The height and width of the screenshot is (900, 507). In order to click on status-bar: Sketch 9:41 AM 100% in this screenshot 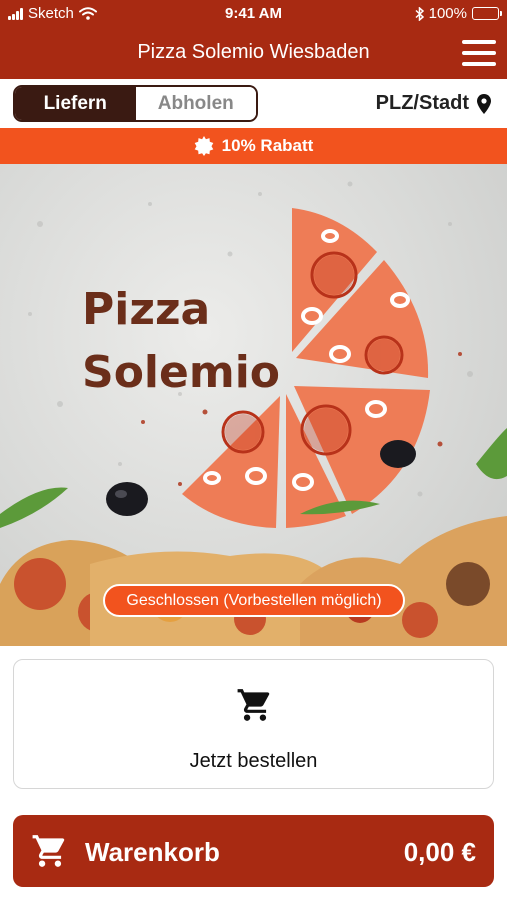, I will do `click(253, 13)`.